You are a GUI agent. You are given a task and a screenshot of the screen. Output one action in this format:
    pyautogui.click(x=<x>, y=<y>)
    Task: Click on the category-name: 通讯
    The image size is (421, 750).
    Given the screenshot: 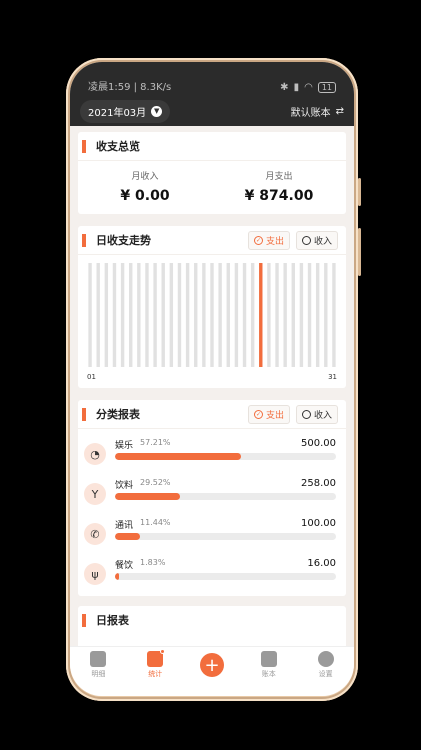 What is the action you would take?
    pyautogui.click(x=124, y=526)
    